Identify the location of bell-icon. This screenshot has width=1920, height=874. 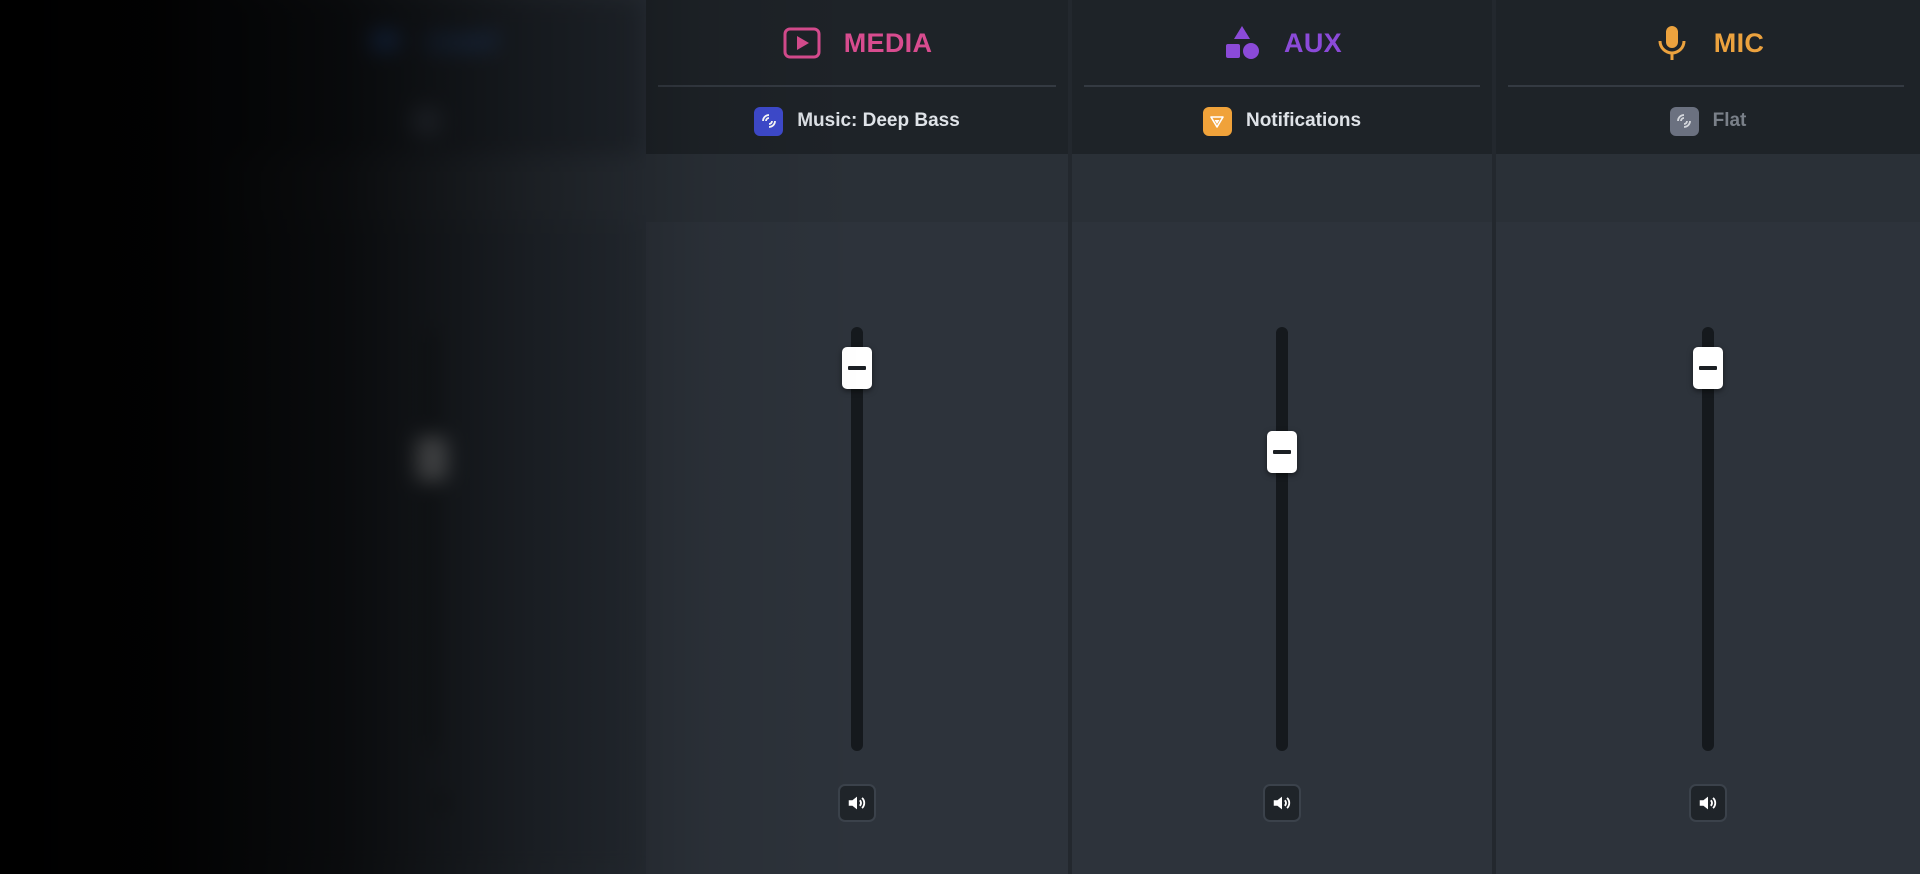
(1217, 121).